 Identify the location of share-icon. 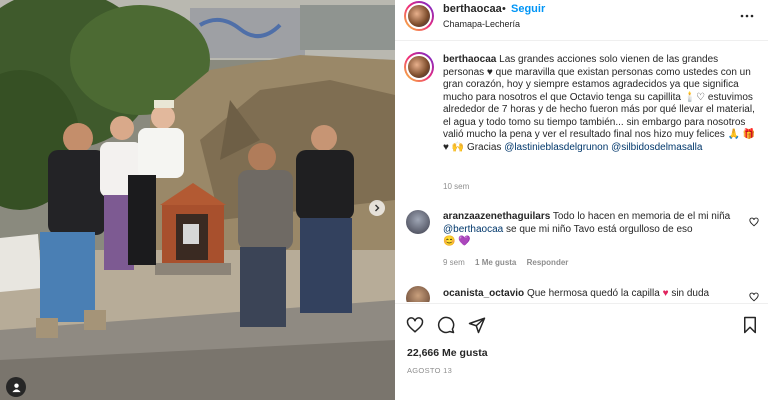
(477, 325).